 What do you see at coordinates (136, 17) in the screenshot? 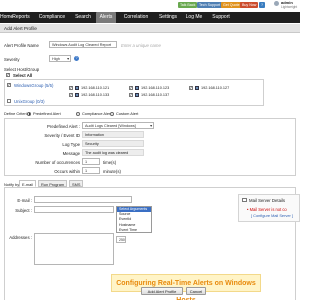
I see `nav-tab-correlation: Correlation` at bounding box center [136, 17].